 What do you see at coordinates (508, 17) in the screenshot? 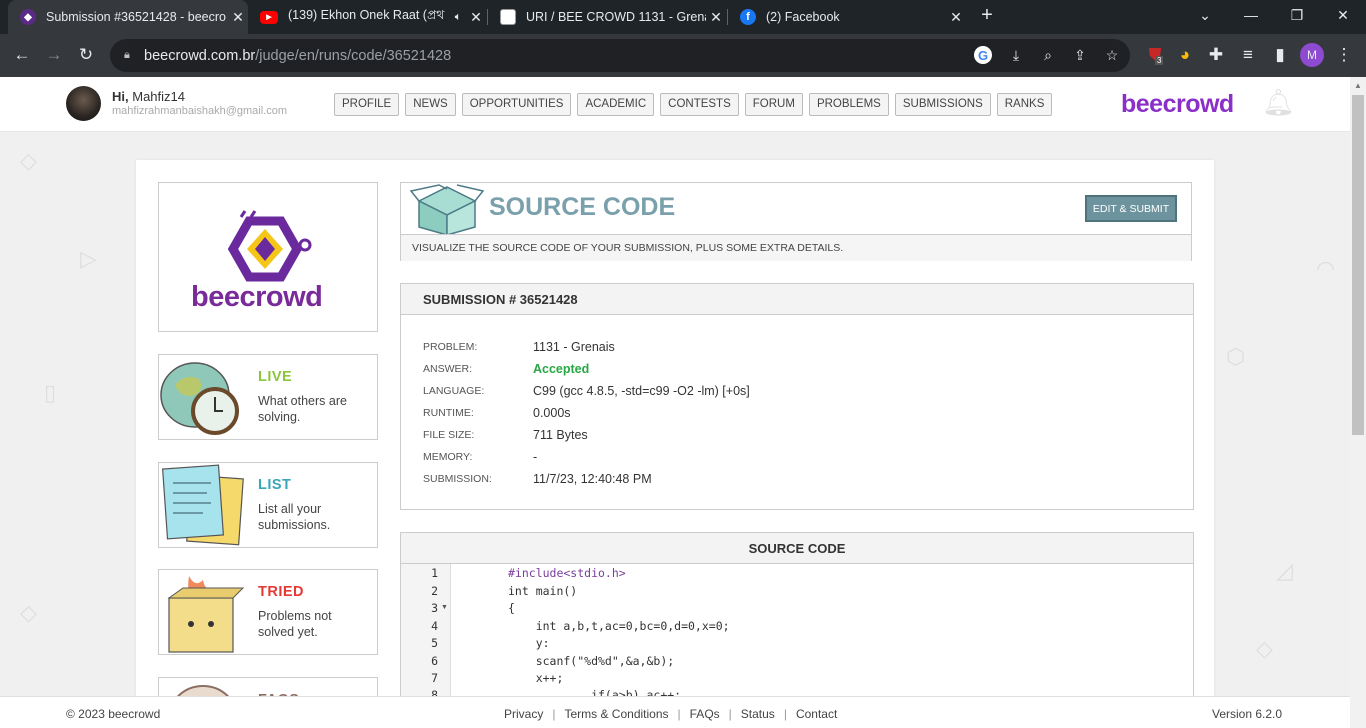
I see `page-favicon-icon` at bounding box center [508, 17].